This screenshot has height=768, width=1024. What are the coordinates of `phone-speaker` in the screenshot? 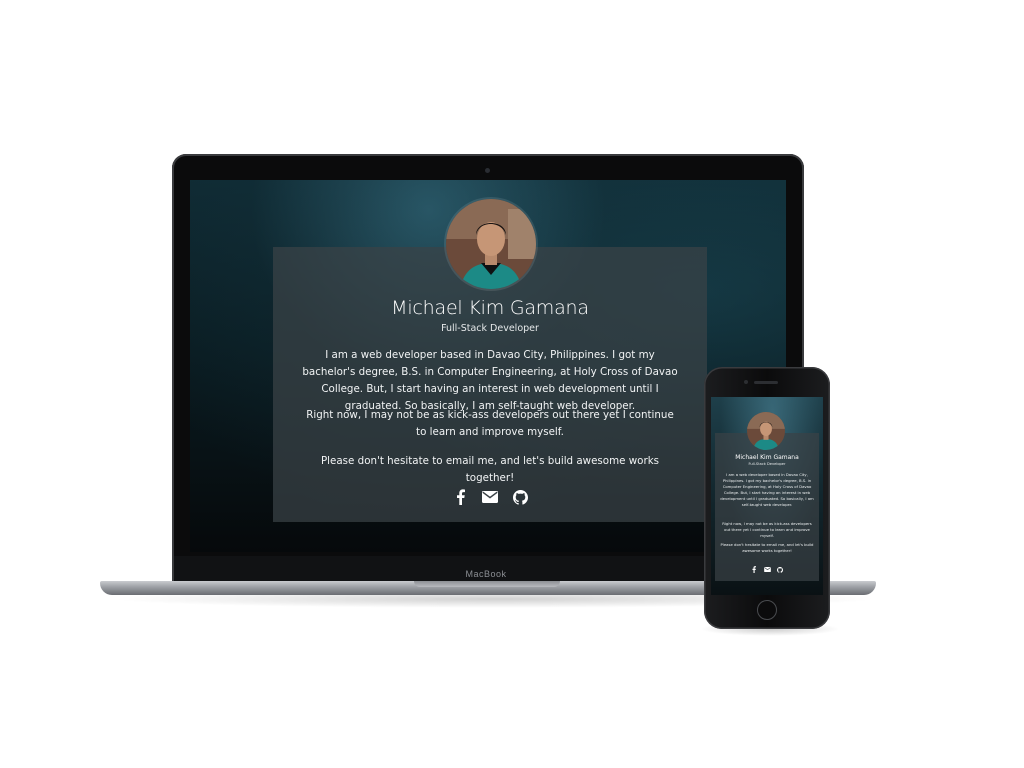 It's located at (766, 382).